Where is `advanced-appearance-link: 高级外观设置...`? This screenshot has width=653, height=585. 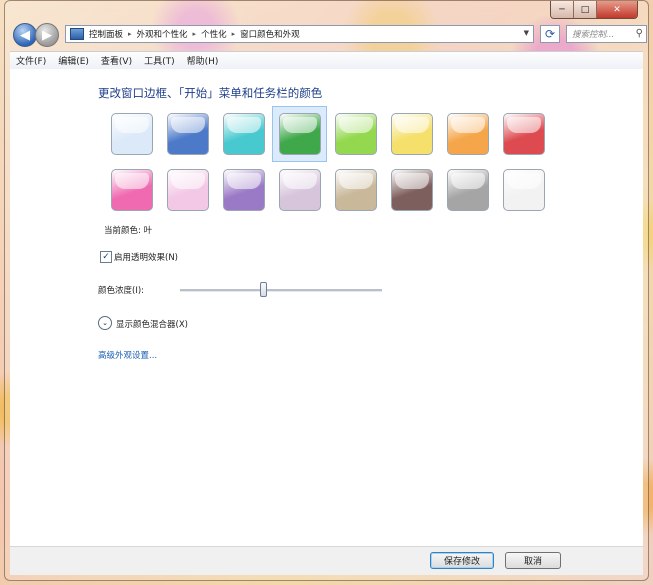 advanced-appearance-link: 高级外观设置... is located at coordinates (127, 355).